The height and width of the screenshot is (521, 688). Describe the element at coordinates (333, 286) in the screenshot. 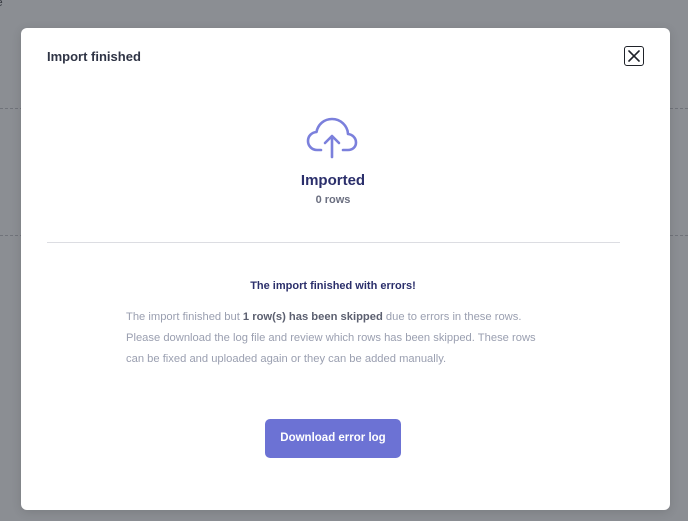

I see `error-heading: The import finished with errors!` at that location.